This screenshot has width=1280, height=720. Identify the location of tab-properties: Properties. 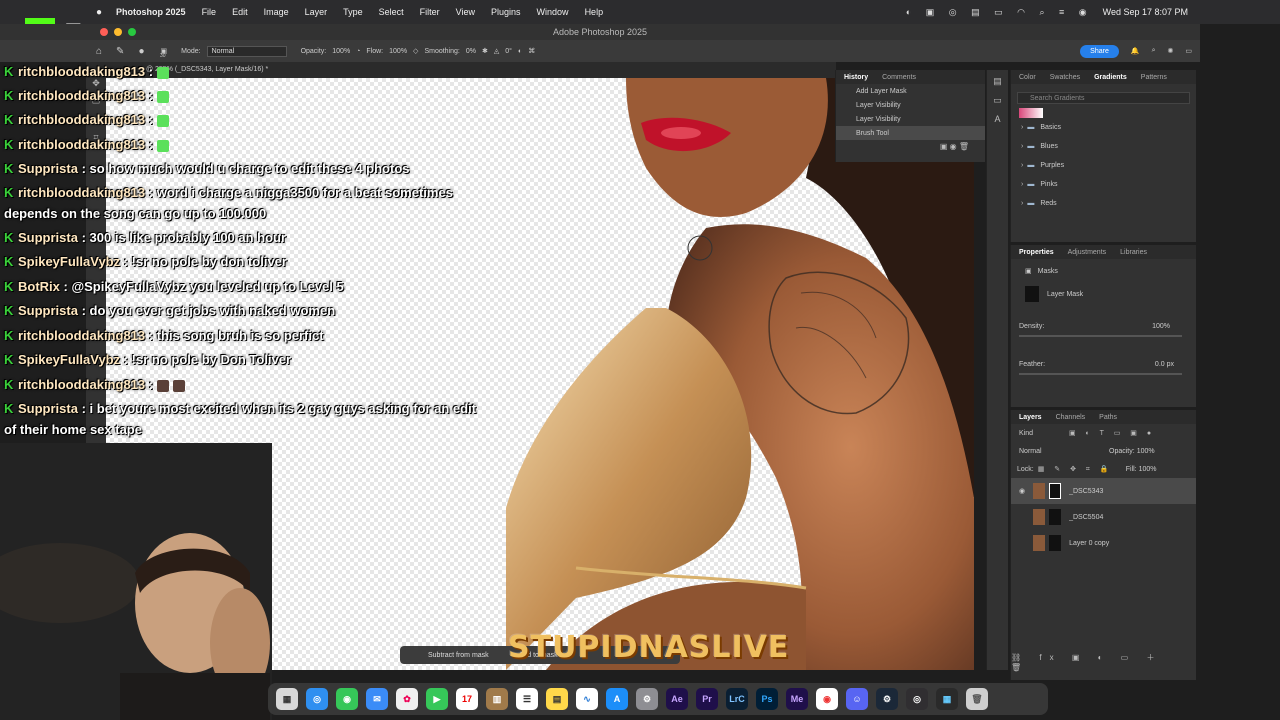
(1036, 252).